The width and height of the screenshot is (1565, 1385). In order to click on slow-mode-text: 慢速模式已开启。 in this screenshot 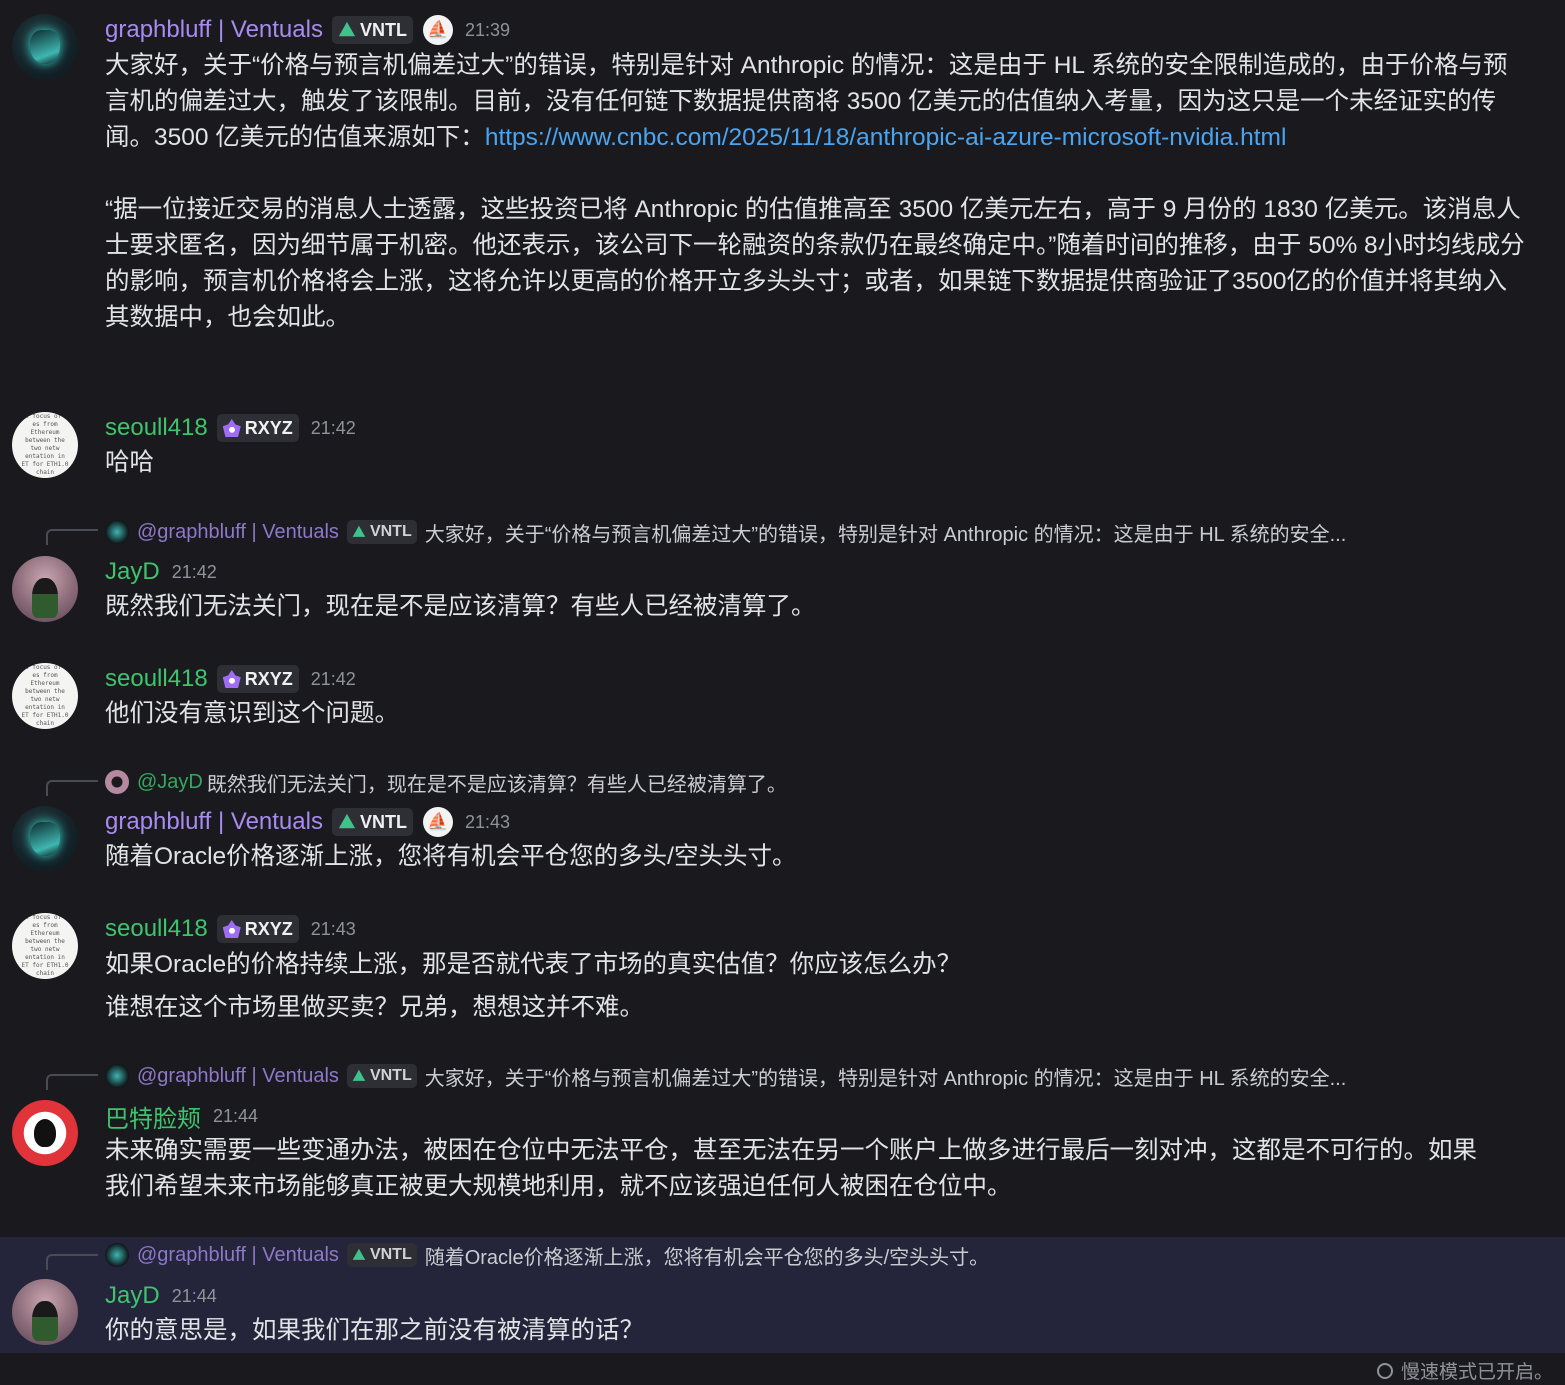, I will do `click(1476, 1372)`.